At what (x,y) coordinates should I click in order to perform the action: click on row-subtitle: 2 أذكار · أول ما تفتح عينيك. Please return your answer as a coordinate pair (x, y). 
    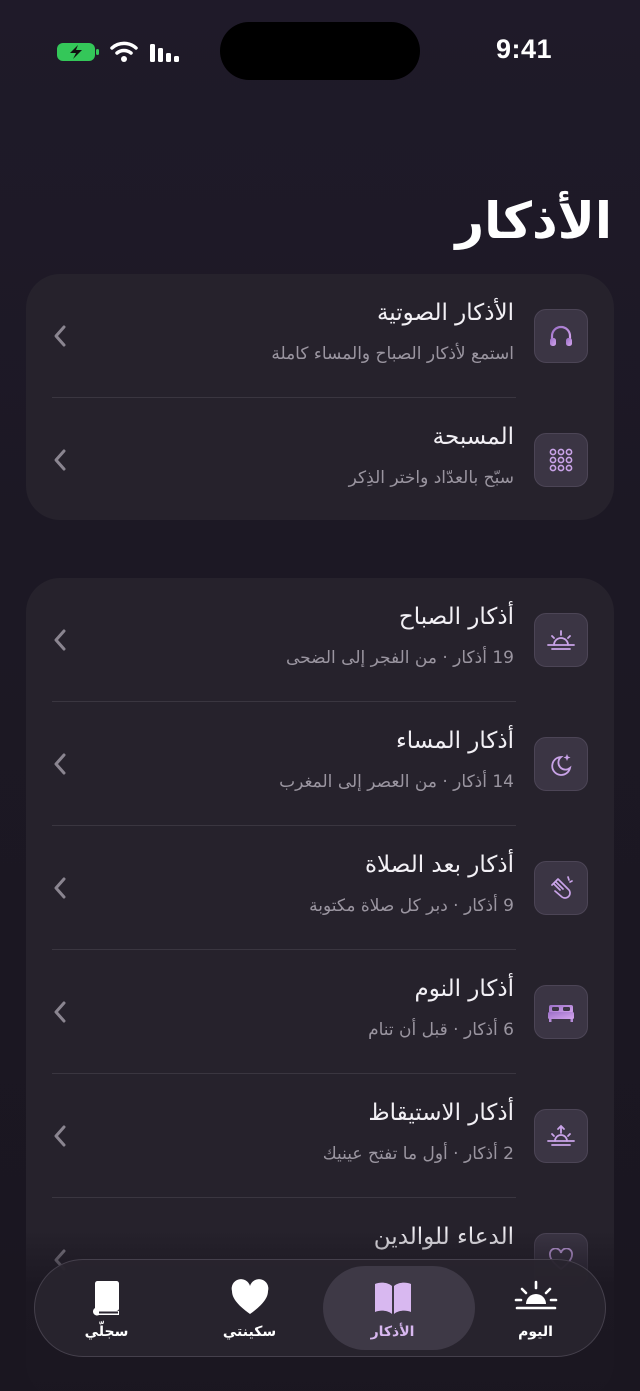
    Looking at the image, I should click on (418, 1154).